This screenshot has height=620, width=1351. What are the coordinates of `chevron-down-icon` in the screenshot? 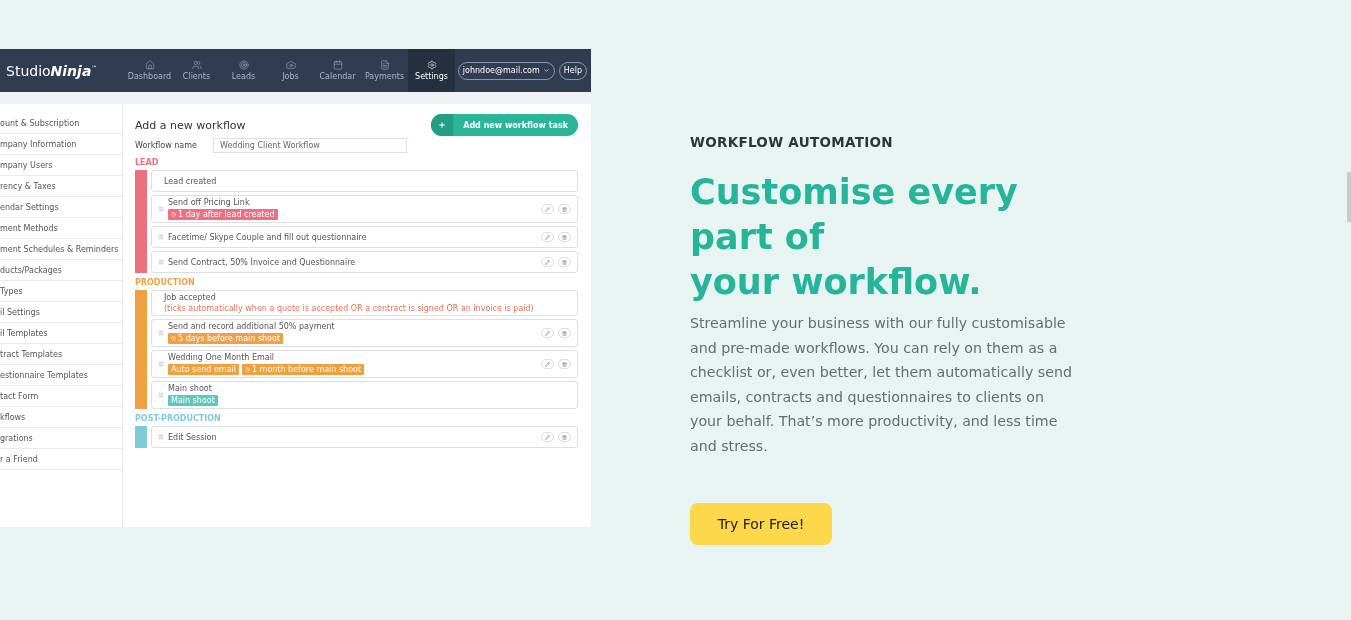 It's located at (546, 70).